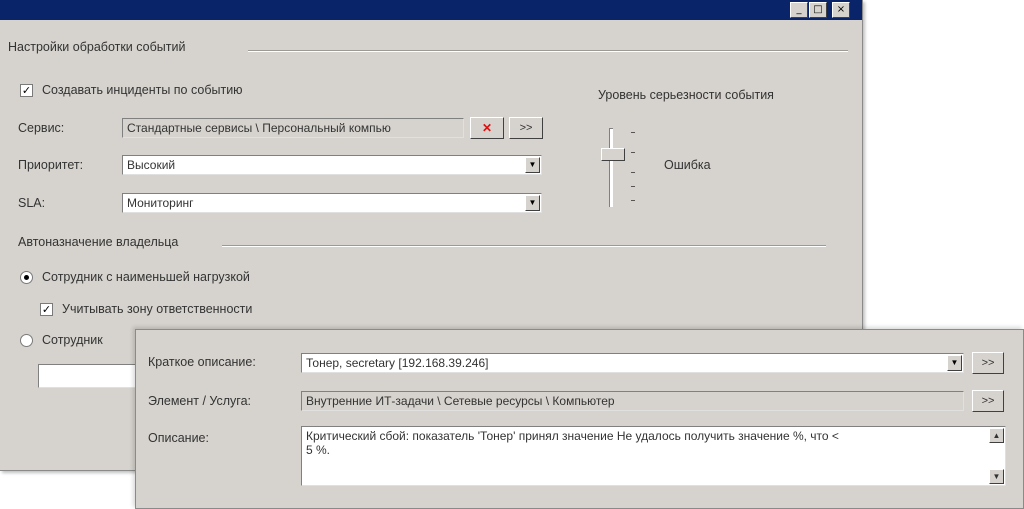 Image resolution: width=1024 pixels, height=509 pixels. I want to click on priority-select: Высокий ▼, so click(332, 165).